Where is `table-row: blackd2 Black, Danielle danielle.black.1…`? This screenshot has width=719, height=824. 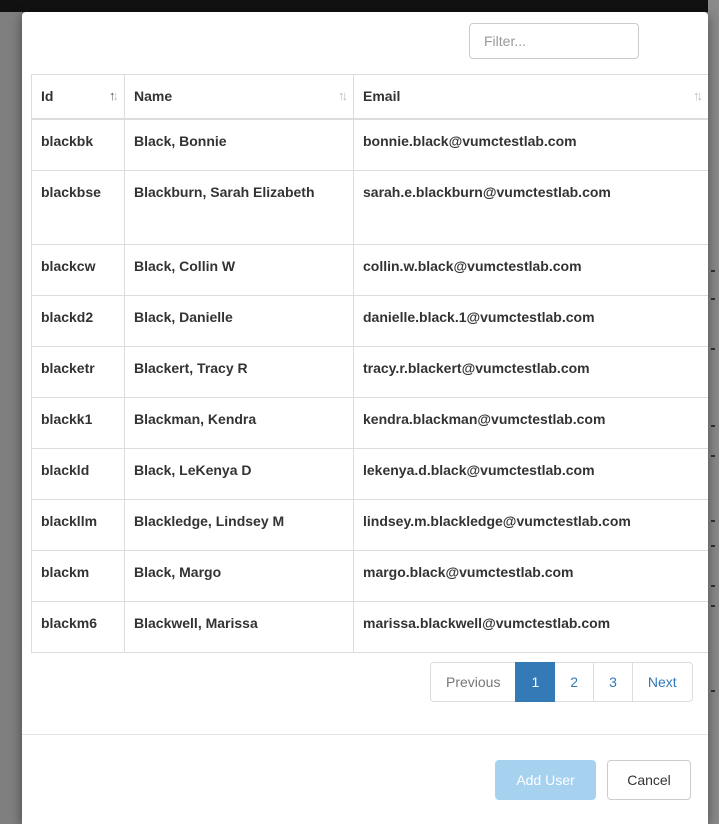
table-row: blackd2 Black, Danielle danielle.black.1… is located at coordinates (369, 320).